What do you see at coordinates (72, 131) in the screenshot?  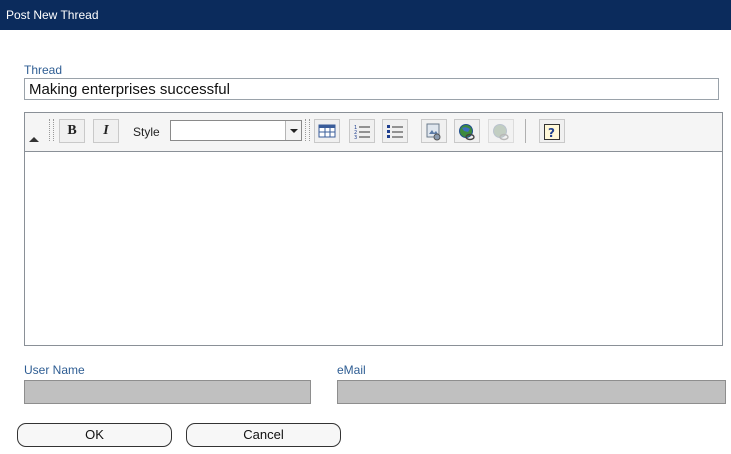 I see `bold-button: B` at bounding box center [72, 131].